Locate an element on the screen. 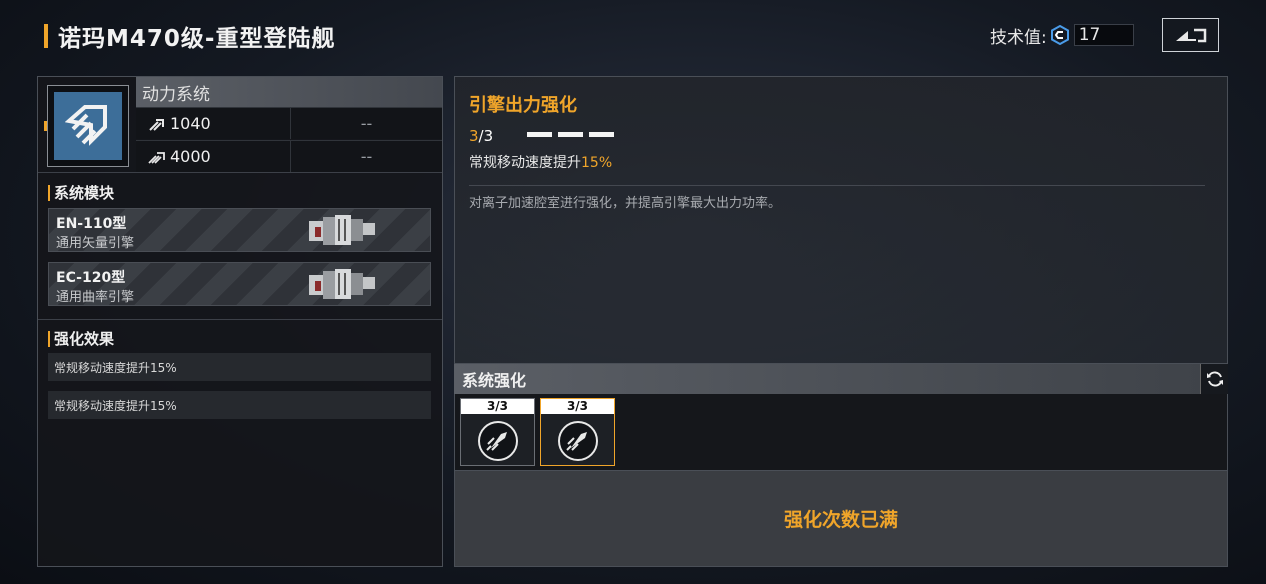  module-type: 通用曲率引擎 is located at coordinates (95, 297).